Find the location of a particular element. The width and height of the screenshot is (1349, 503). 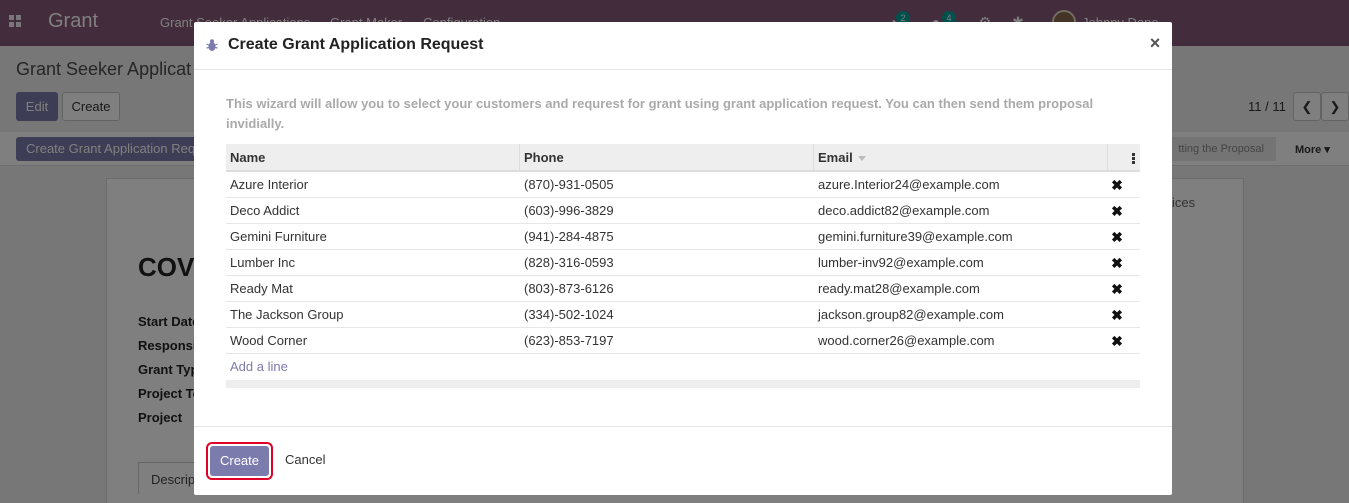

optional-columns-kebab-icon is located at coordinates (1133, 159).